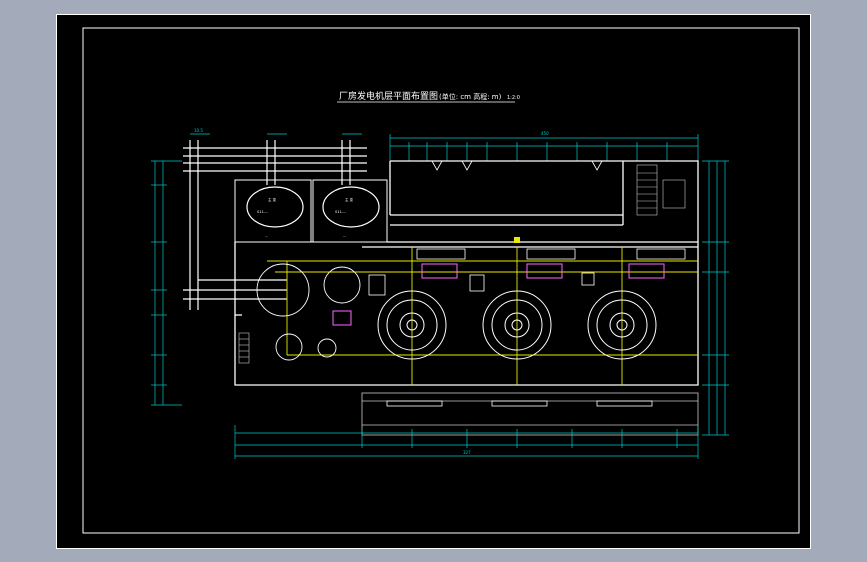 The image size is (867, 562). What do you see at coordinates (517, 165) in the screenshot?
I see `door-swings` at bounding box center [517, 165].